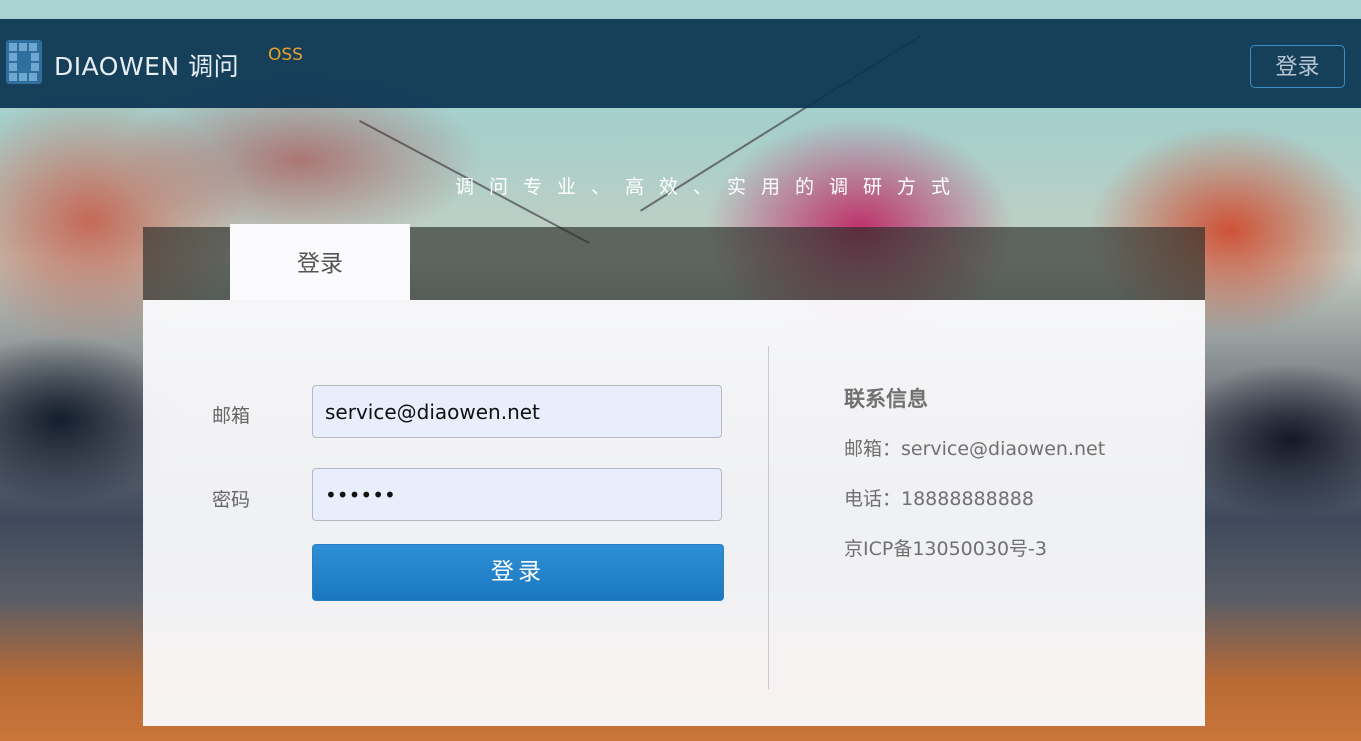  I want to click on email-label: 邮箱, so click(231, 416).